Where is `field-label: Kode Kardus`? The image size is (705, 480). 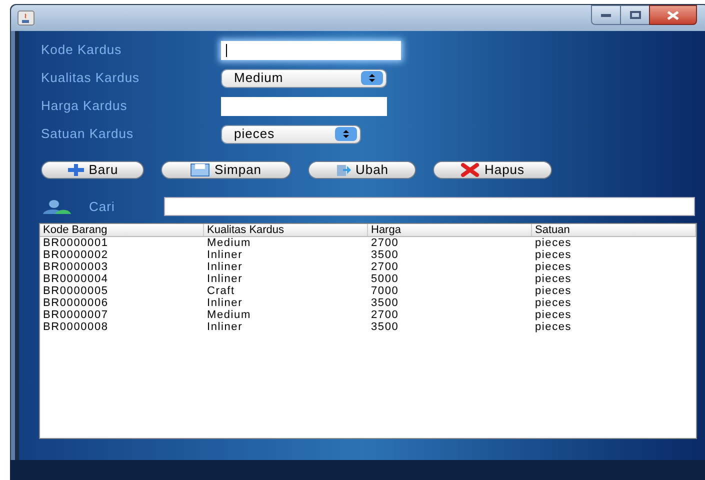 field-label: Kode Kardus is located at coordinates (82, 50).